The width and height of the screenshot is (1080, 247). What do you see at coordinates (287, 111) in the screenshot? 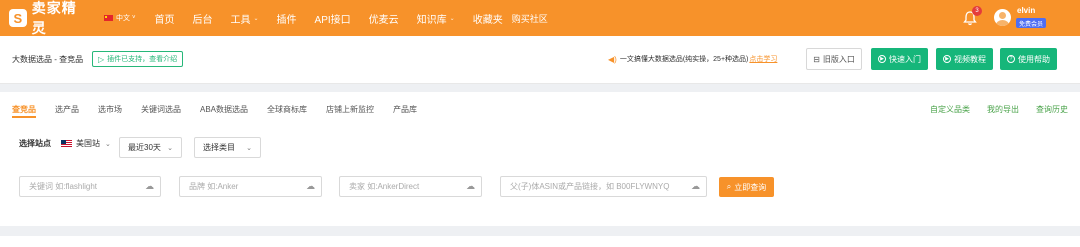
I see `tab-trademark-db: 全球商标库` at bounding box center [287, 111].